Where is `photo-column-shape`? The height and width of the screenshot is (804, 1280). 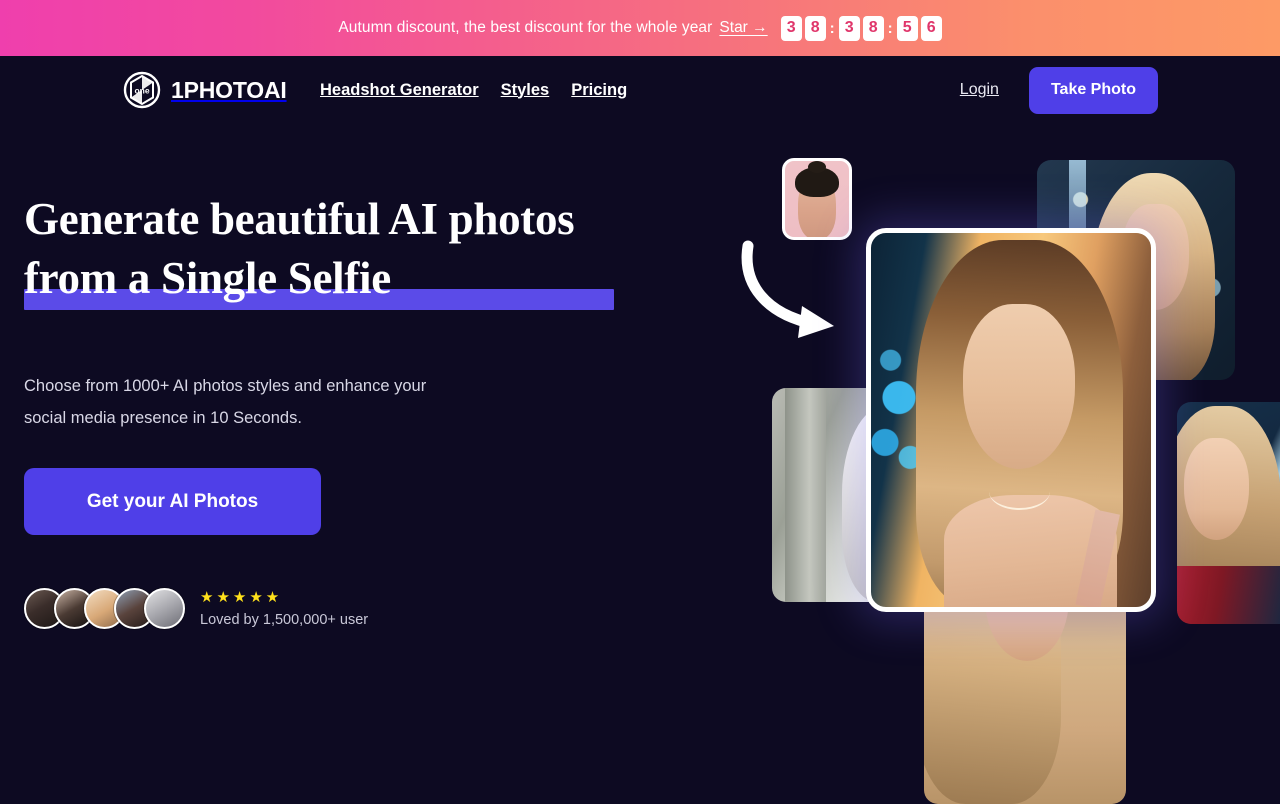
photo-column-shape is located at coordinates (805, 495).